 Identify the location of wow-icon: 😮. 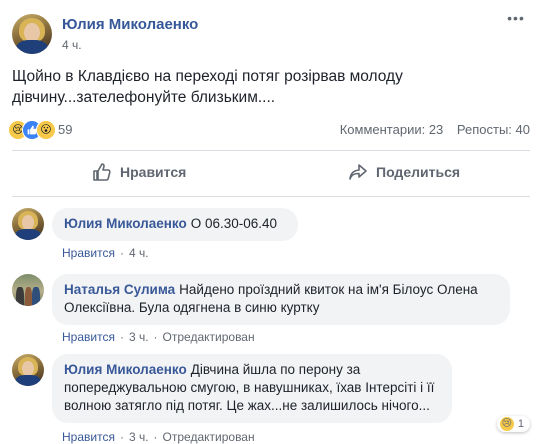
(46, 130).